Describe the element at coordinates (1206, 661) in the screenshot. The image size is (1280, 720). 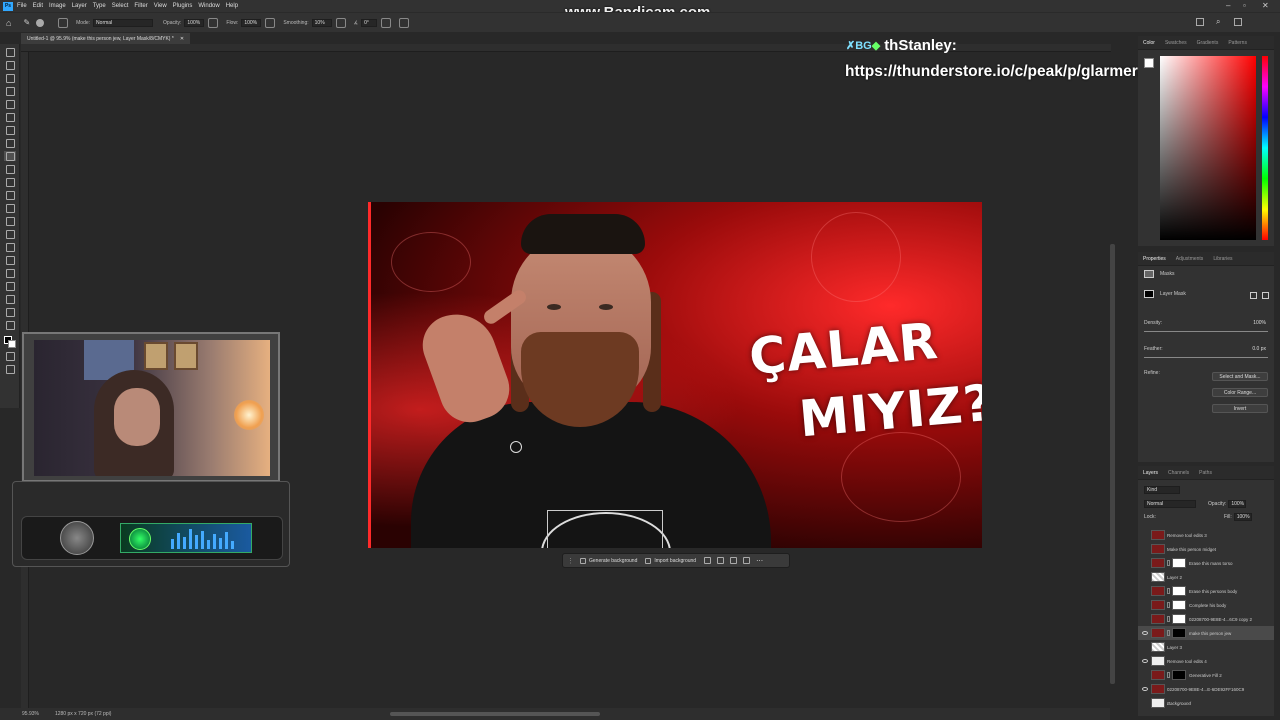
I see `layer-row: Remove tool edits 4` at that location.